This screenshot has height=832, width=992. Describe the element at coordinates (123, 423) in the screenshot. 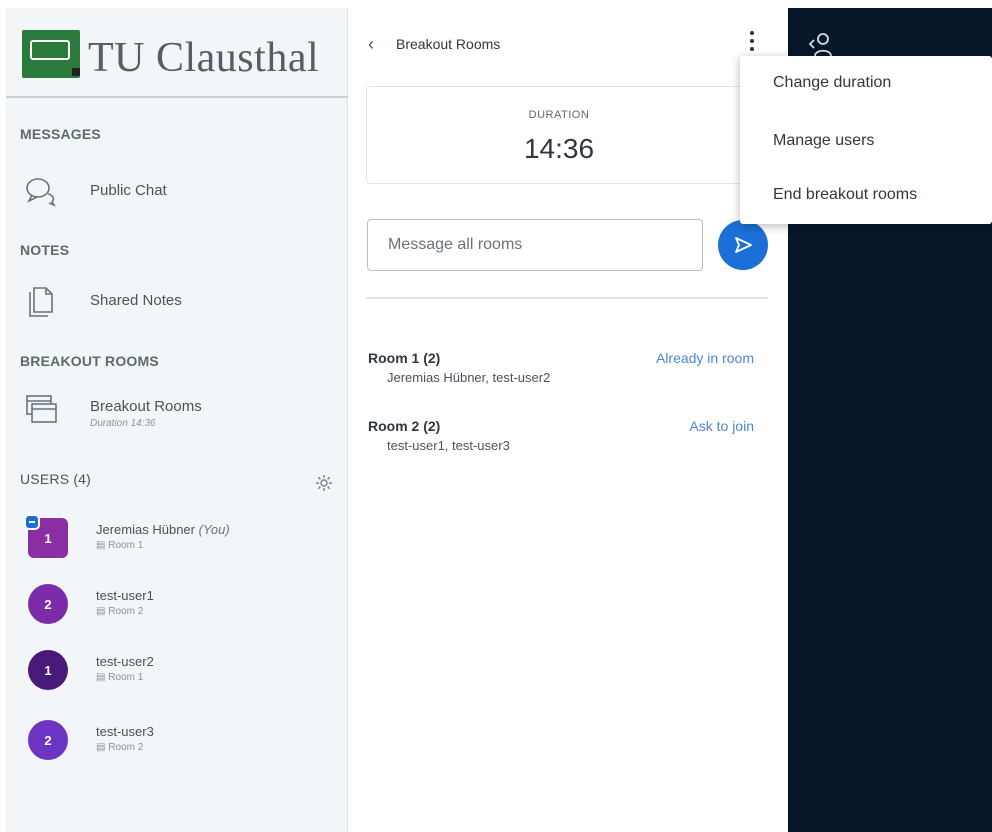

I see `breakout-duration-sub: Duration 14:36` at that location.